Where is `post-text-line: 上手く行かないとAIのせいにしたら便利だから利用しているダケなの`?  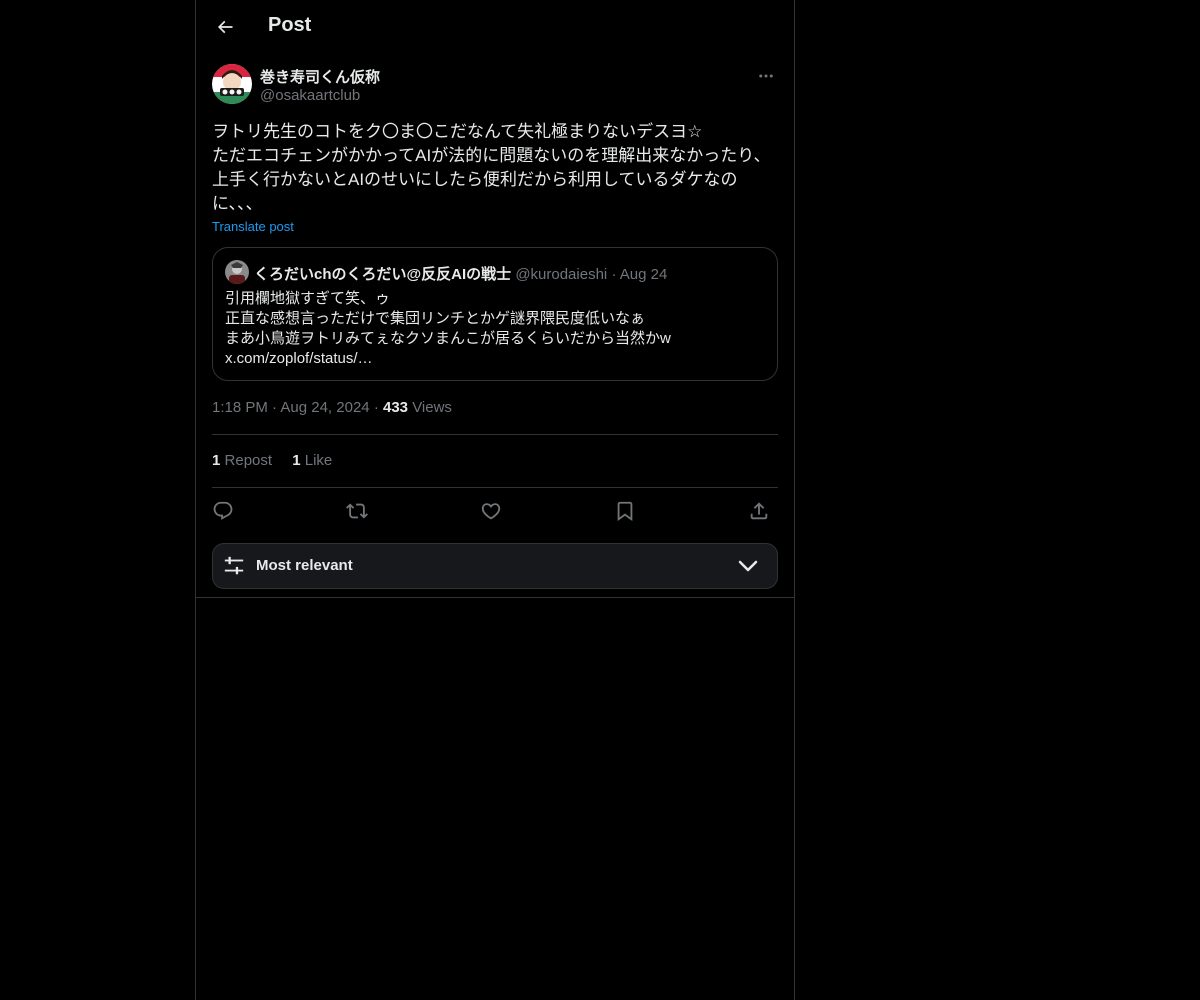 post-text-line: 上手く行かないとAIのせいにしたら便利だから利用しているダケなの is located at coordinates (475, 179).